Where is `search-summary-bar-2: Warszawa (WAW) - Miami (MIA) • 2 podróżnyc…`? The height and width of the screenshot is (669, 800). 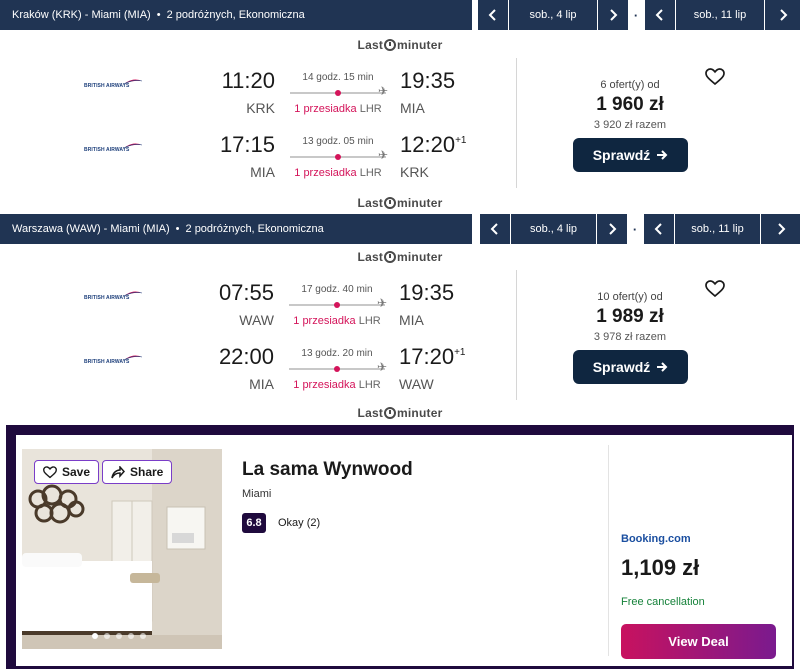 search-summary-bar-2: Warszawa (WAW) - Miami (MIA) • 2 podróżnyc… is located at coordinates (400, 229).